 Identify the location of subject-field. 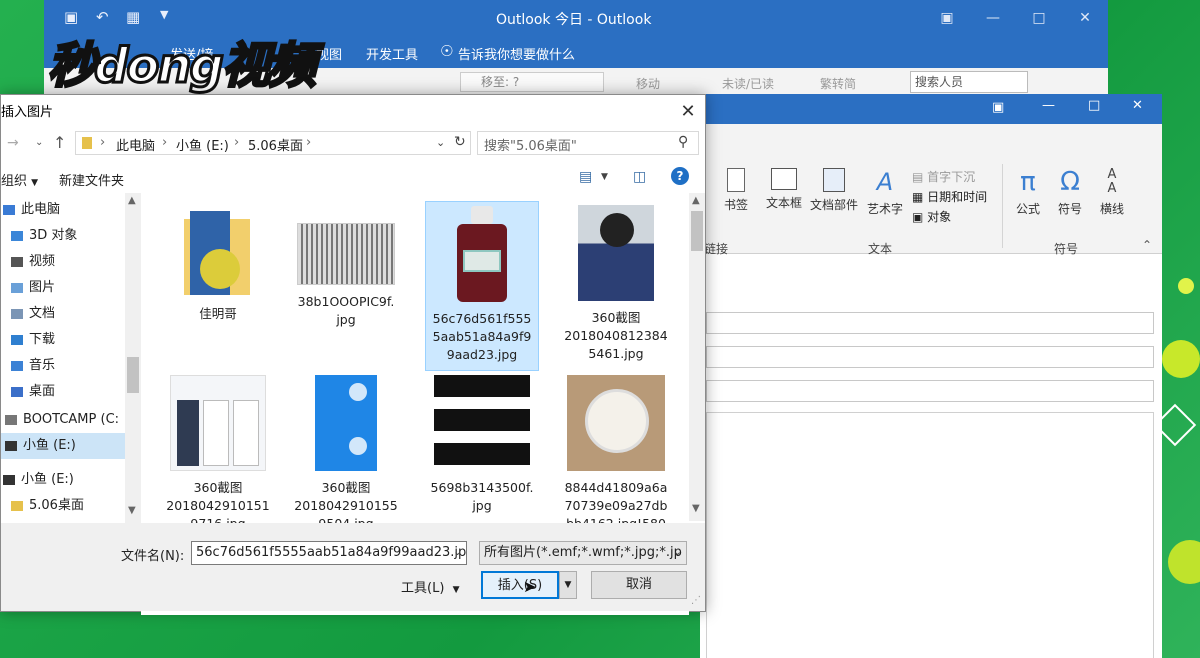
(930, 391).